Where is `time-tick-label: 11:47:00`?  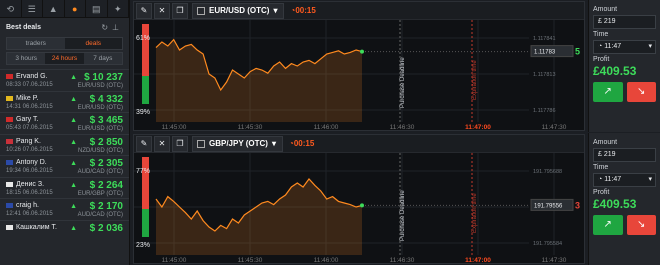 time-tick-label: 11:47:00 is located at coordinates (478, 127).